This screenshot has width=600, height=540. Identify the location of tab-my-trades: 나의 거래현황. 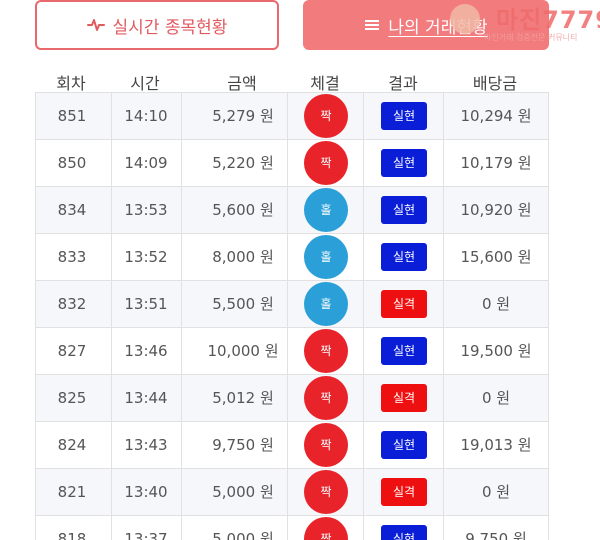
(426, 25).